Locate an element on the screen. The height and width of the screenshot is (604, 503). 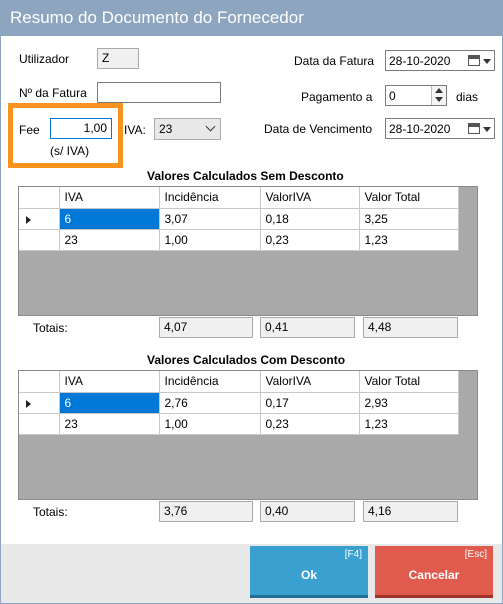
window-title: Resumo do Documento do Fornecedor is located at coordinates (251, 18).